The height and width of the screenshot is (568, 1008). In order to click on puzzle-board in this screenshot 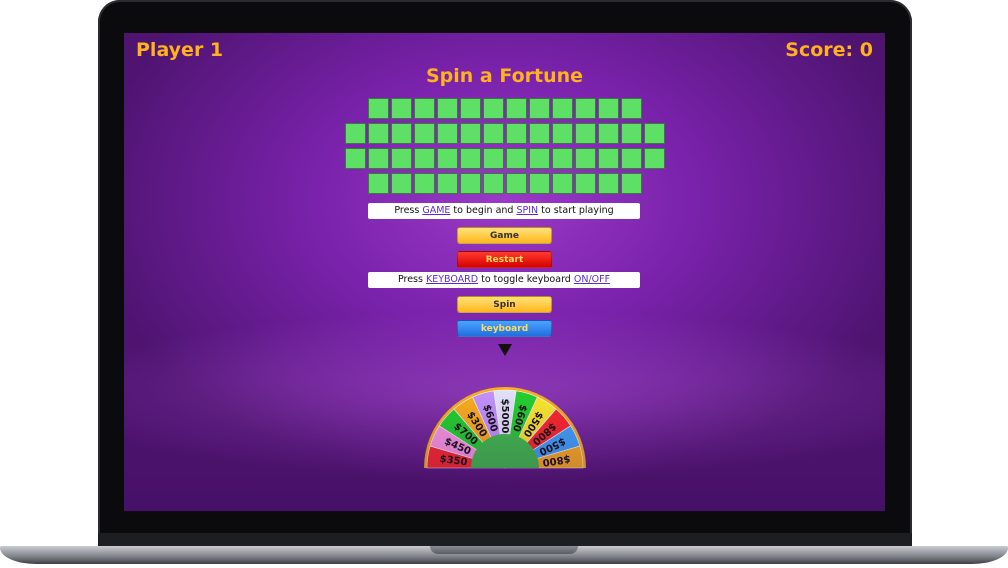, I will do `click(505, 148)`.